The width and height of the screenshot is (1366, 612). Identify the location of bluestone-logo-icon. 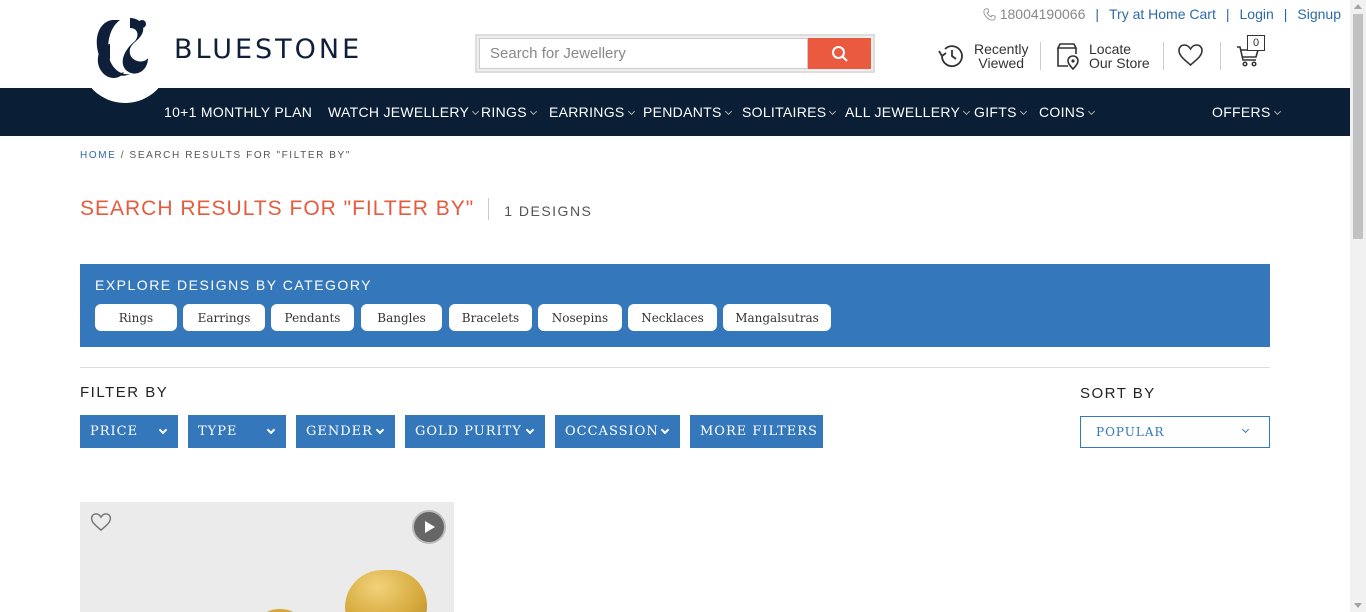
(122, 48).